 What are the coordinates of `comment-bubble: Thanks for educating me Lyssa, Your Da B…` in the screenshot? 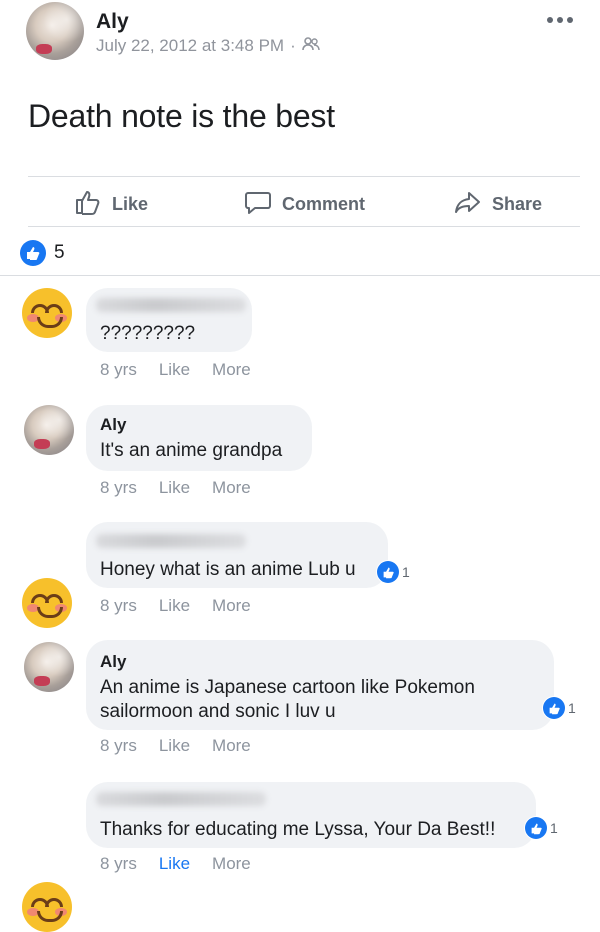 It's located at (311, 815).